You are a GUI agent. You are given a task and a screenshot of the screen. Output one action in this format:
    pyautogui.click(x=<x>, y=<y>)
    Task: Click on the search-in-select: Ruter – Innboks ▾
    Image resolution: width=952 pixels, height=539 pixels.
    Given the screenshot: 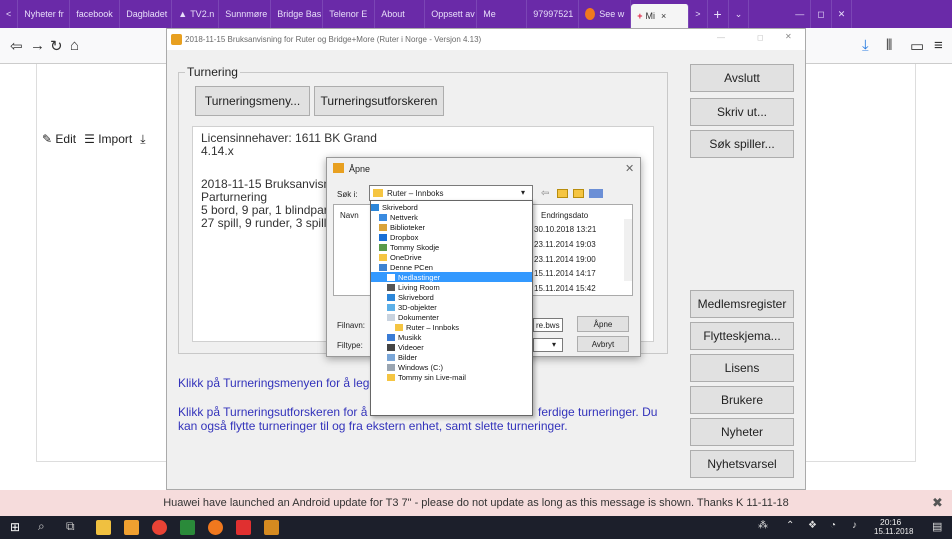 What is the action you would take?
    pyautogui.click(x=451, y=193)
    